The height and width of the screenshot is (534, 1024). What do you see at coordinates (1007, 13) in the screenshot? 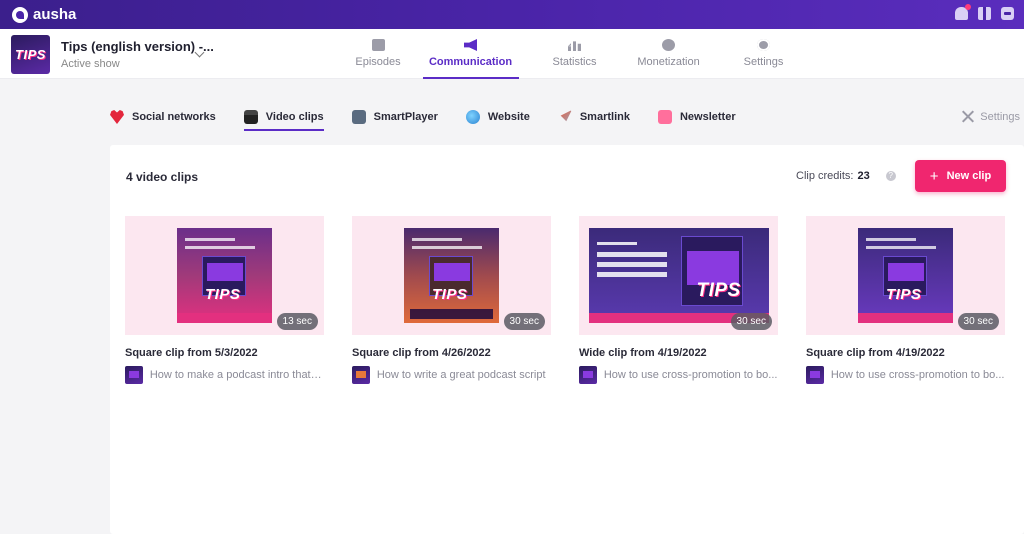
I see `inbox-icon` at bounding box center [1007, 13].